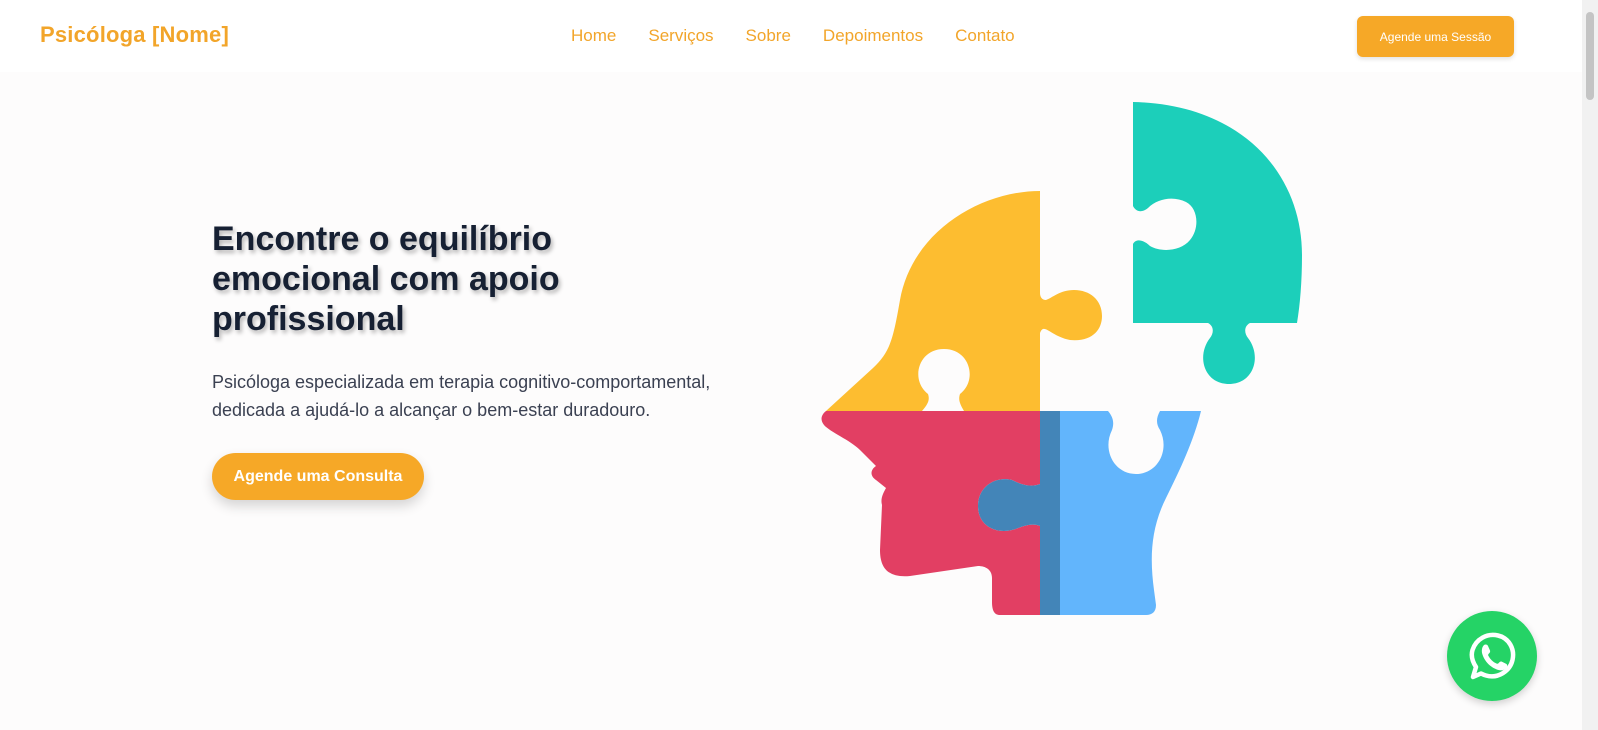 The height and width of the screenshot is (730, 1598). Describe the element at coordinates (134, 35) in the screenshot. I see `brand-logo: Psicóloga [Nome]` at that location.